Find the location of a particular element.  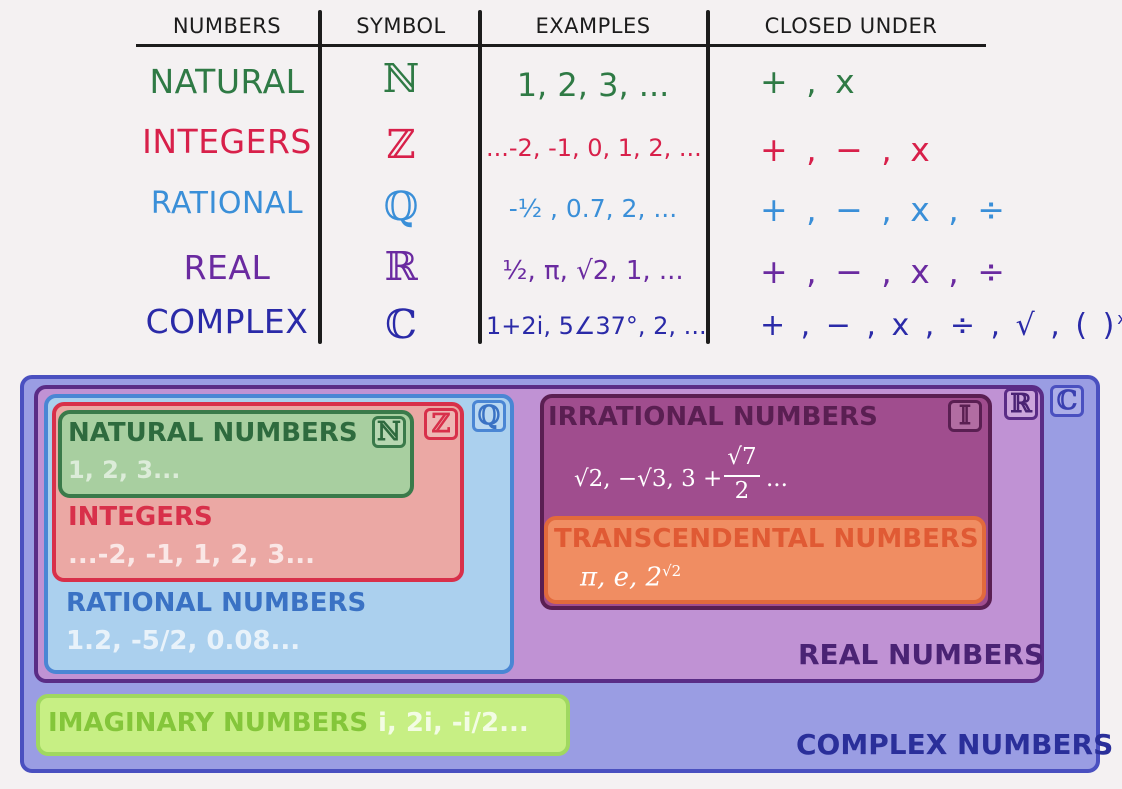

exponent-superscript: x is located at coordinates (1119, 318).